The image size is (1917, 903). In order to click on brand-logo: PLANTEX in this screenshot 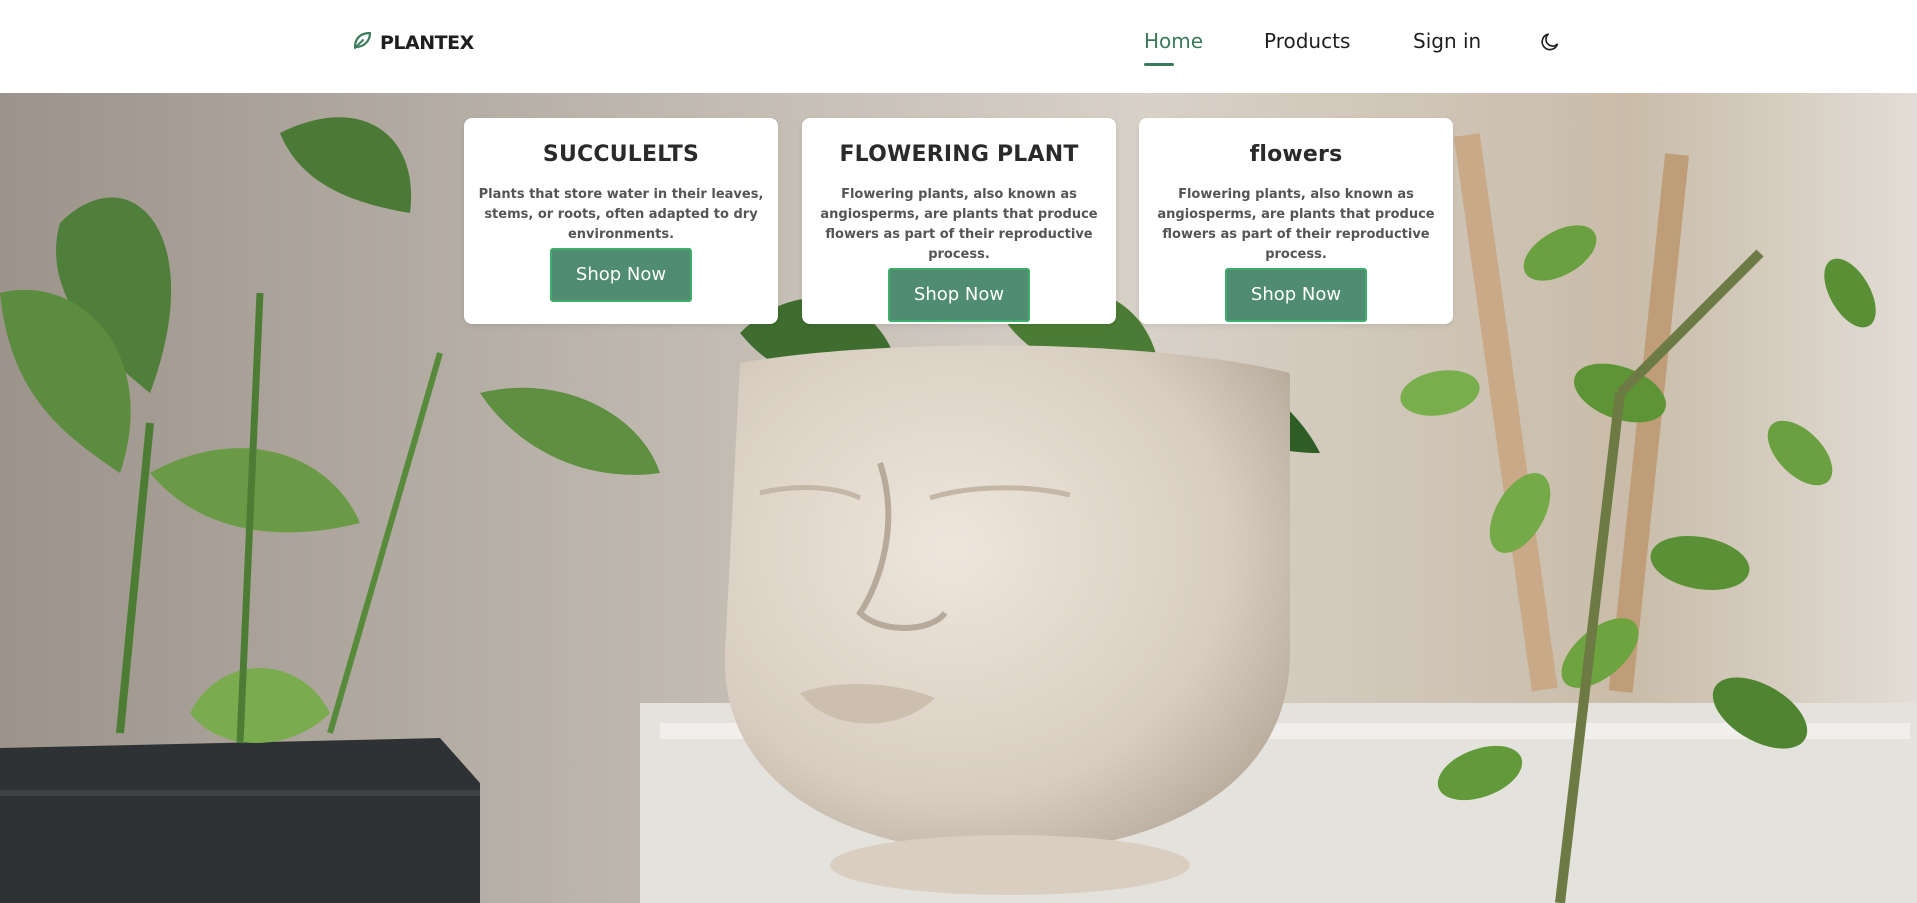, I will do `click(413, 42)`.